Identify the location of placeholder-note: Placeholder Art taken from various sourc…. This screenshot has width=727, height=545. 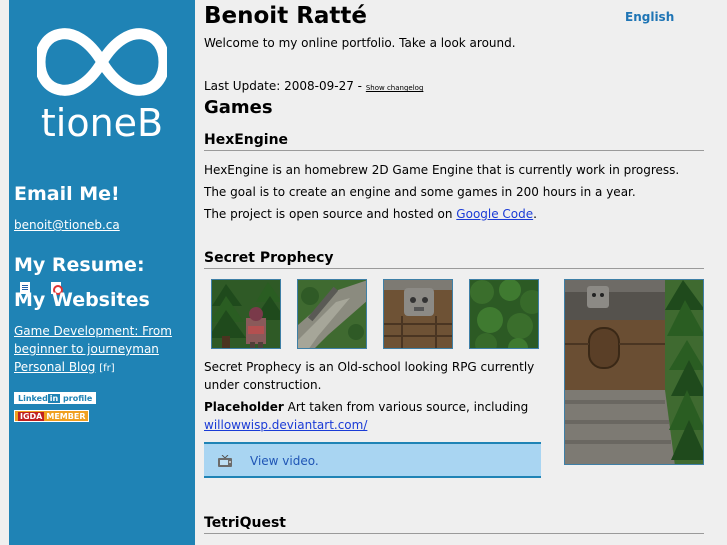
(366, 407).